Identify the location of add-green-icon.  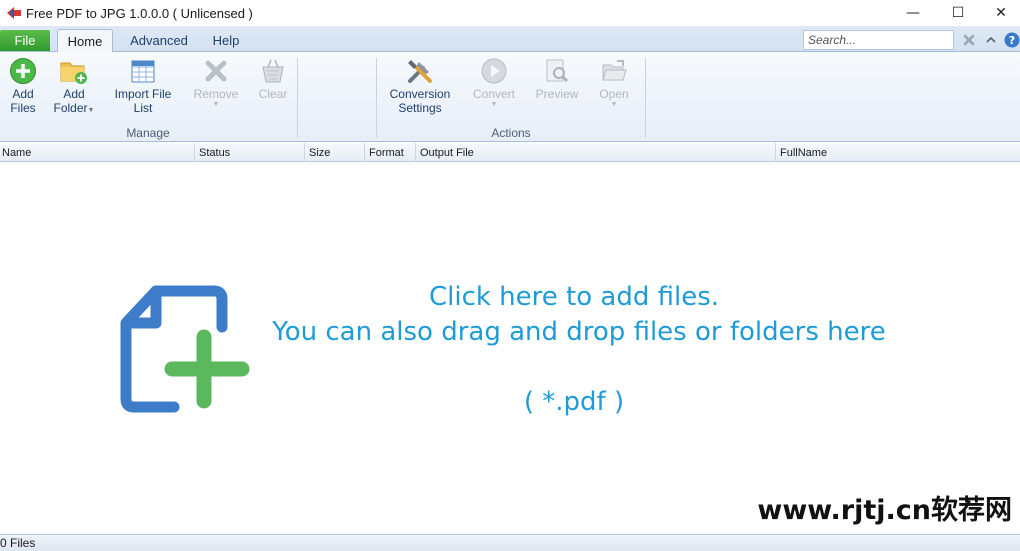
(23, 71).